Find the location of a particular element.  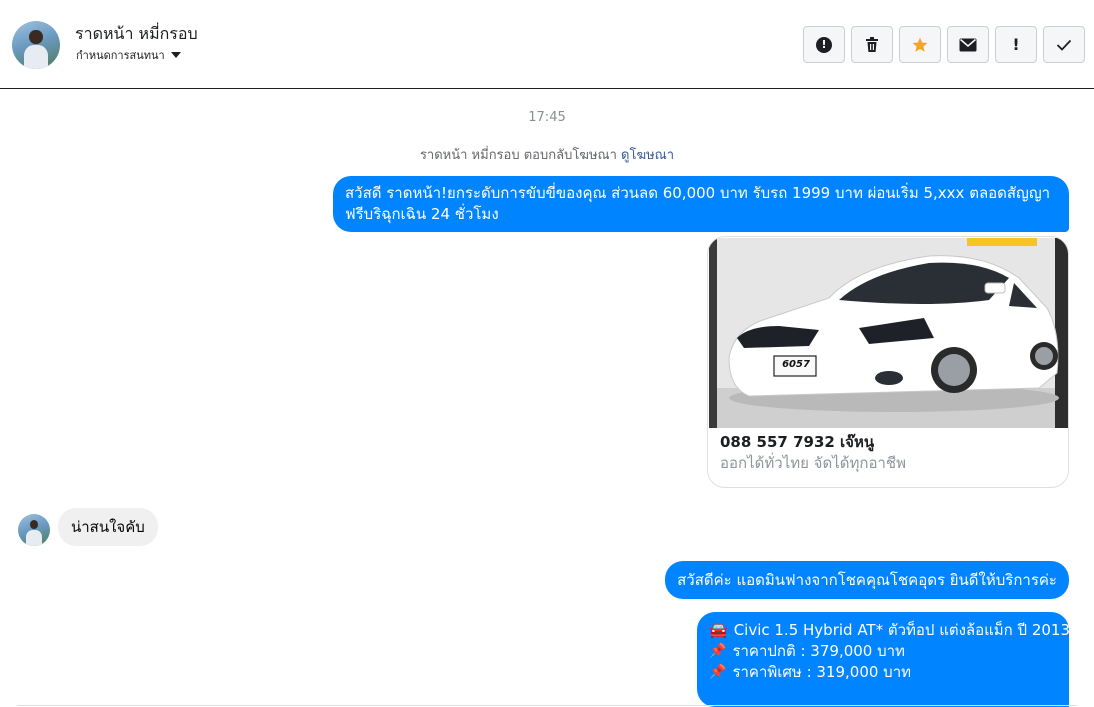

flag-button: ! is located at coordinates (1016, 44).